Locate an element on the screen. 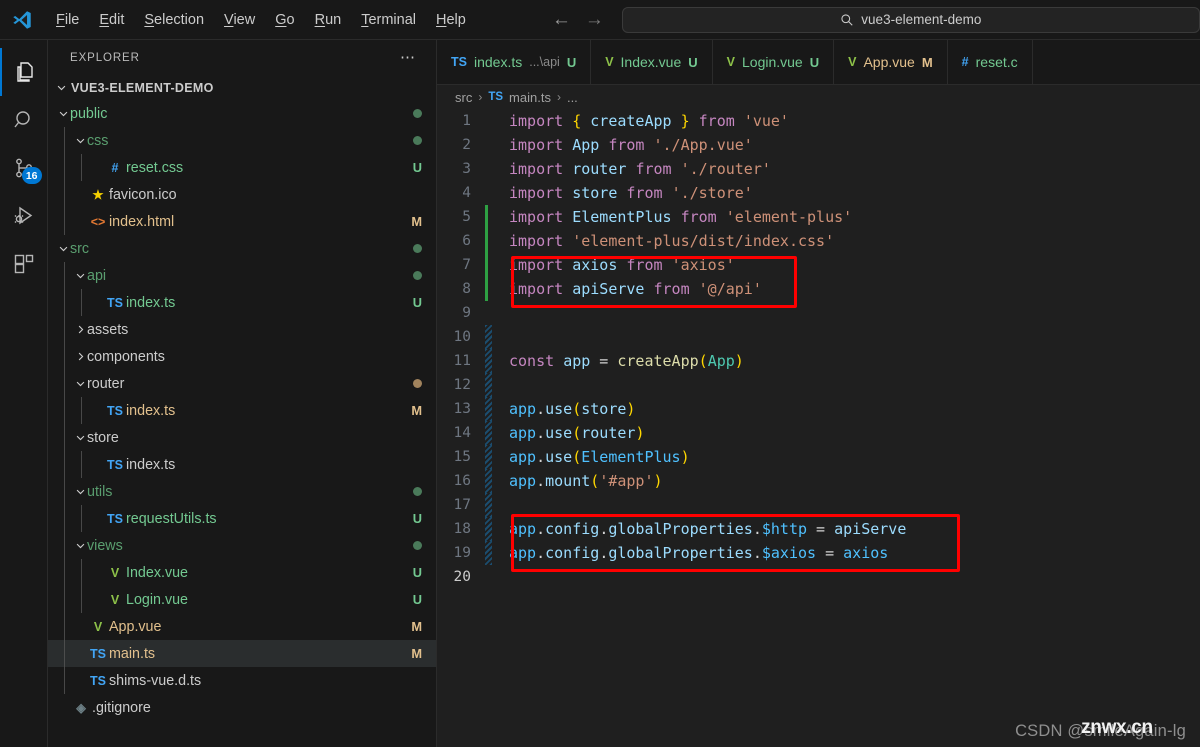  menu-terminal: Terminal is located at coordinates (388, 20).